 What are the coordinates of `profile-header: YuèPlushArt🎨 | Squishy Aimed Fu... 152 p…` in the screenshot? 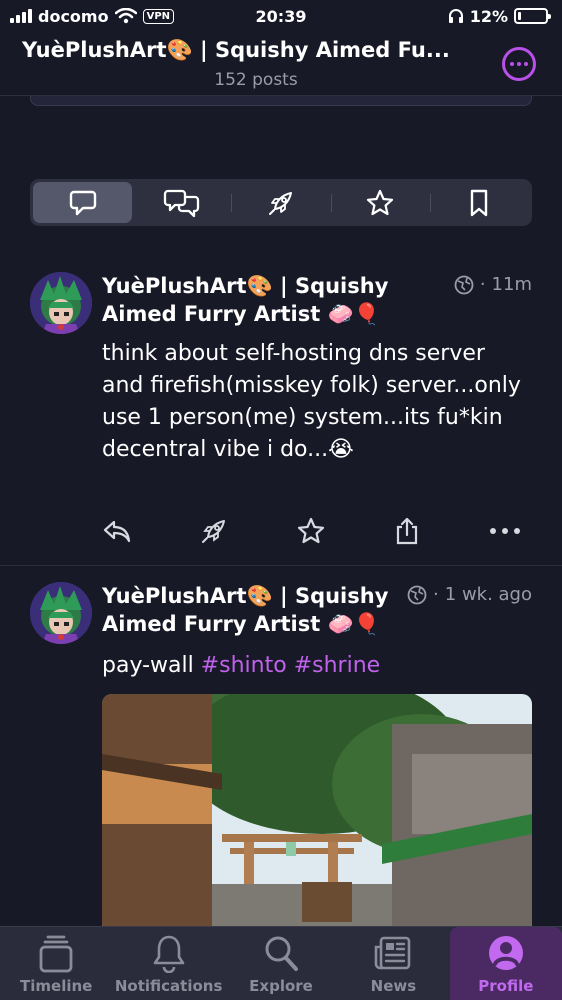 It's located at (281, 64).